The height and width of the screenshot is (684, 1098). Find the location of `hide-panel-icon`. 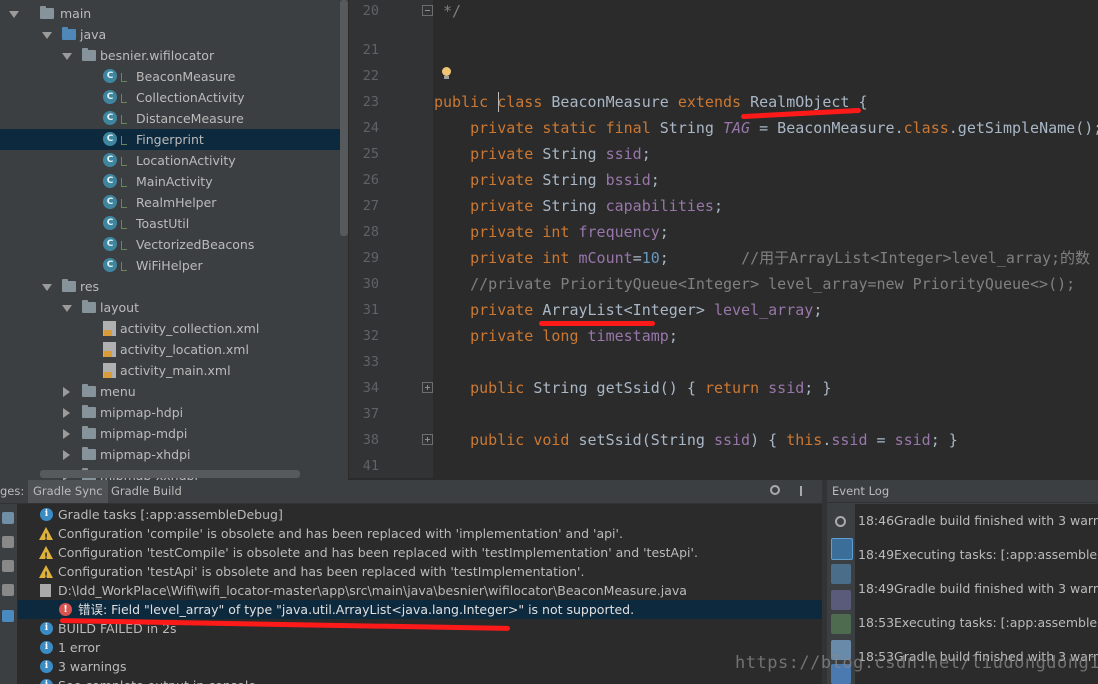

hide-panel-icon is located at coordinates (801, 491).